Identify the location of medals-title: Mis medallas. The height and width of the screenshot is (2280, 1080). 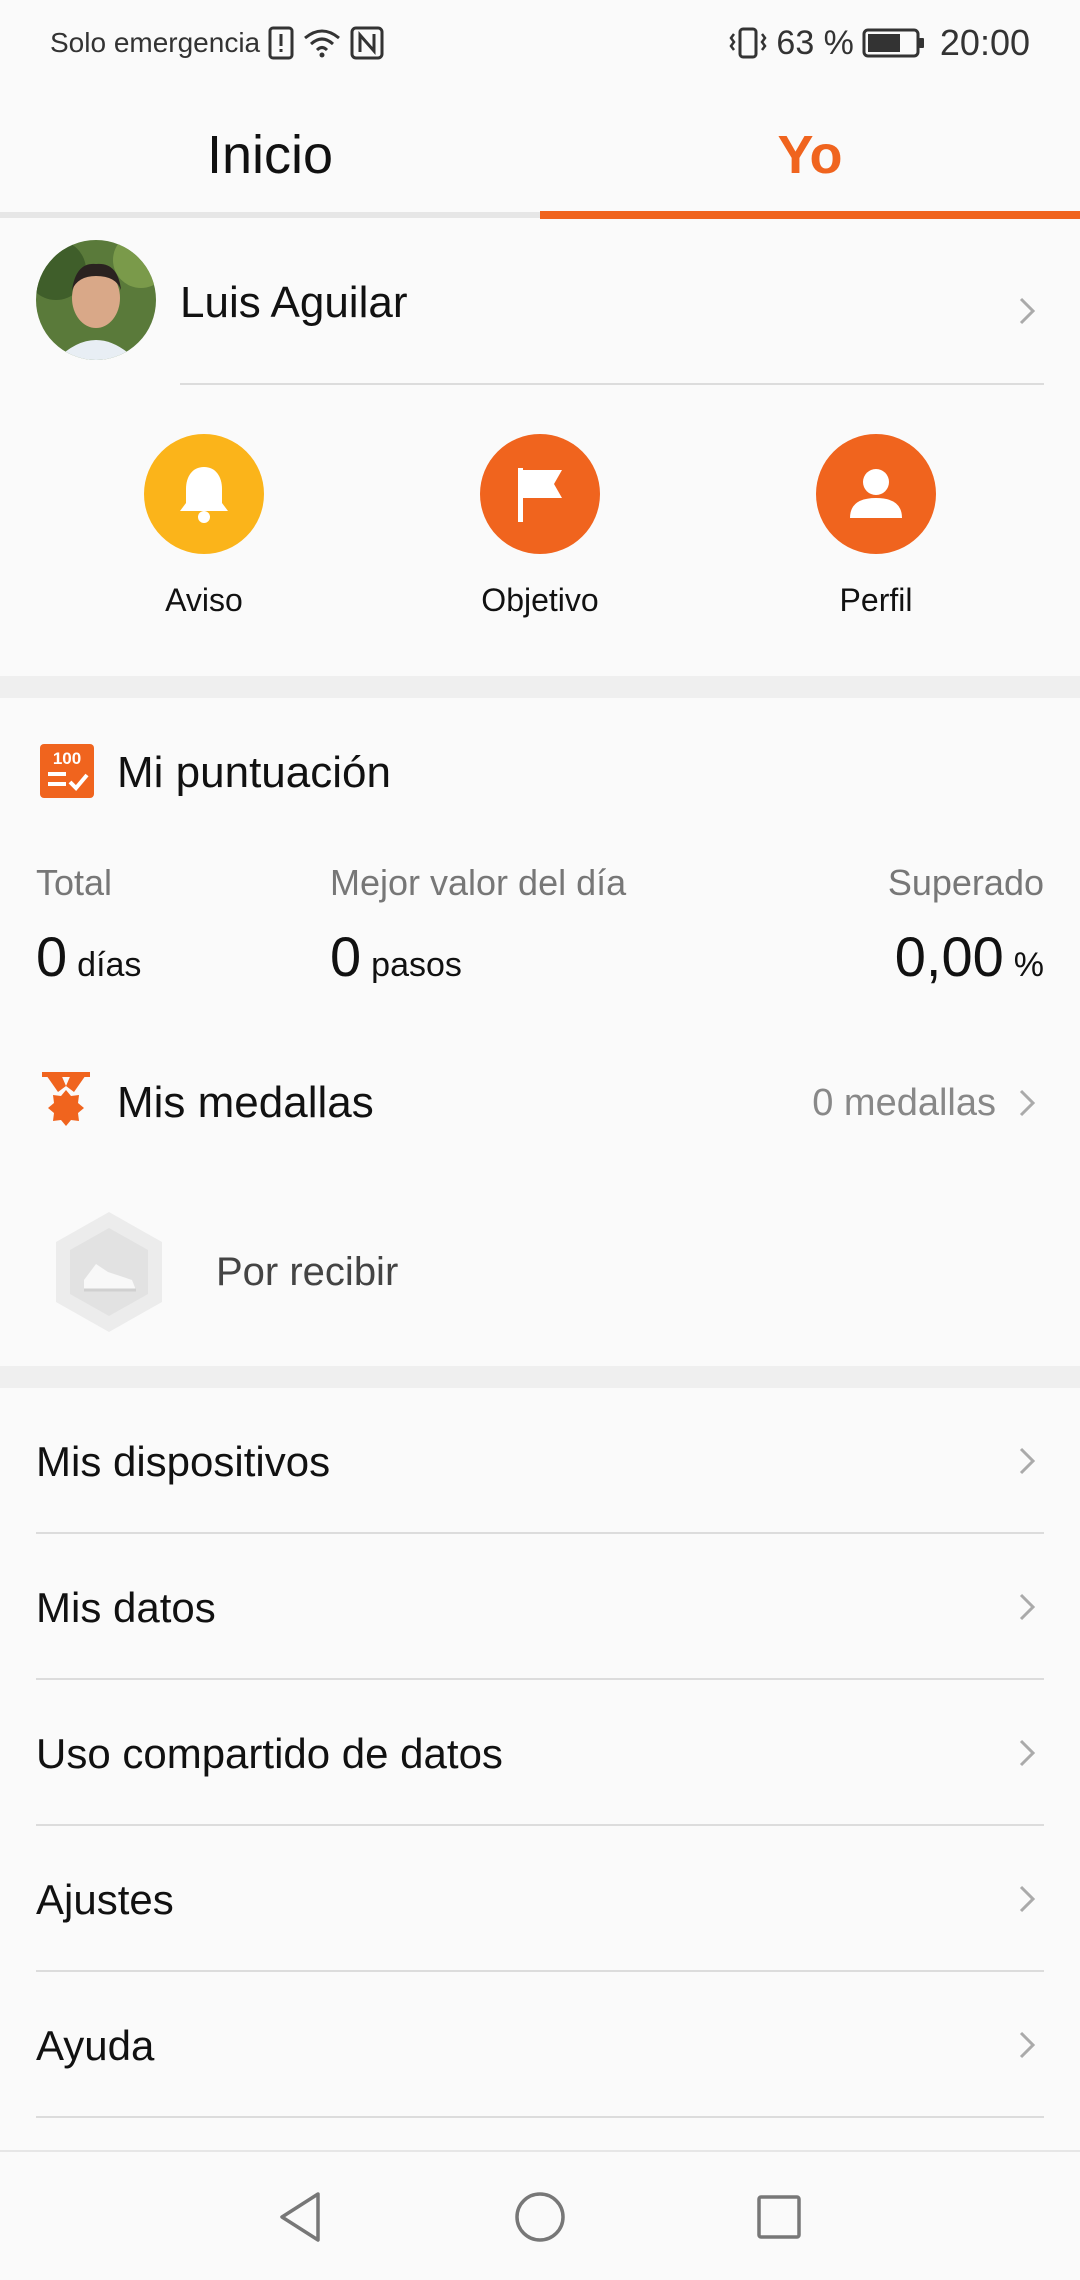
(245, 1102).